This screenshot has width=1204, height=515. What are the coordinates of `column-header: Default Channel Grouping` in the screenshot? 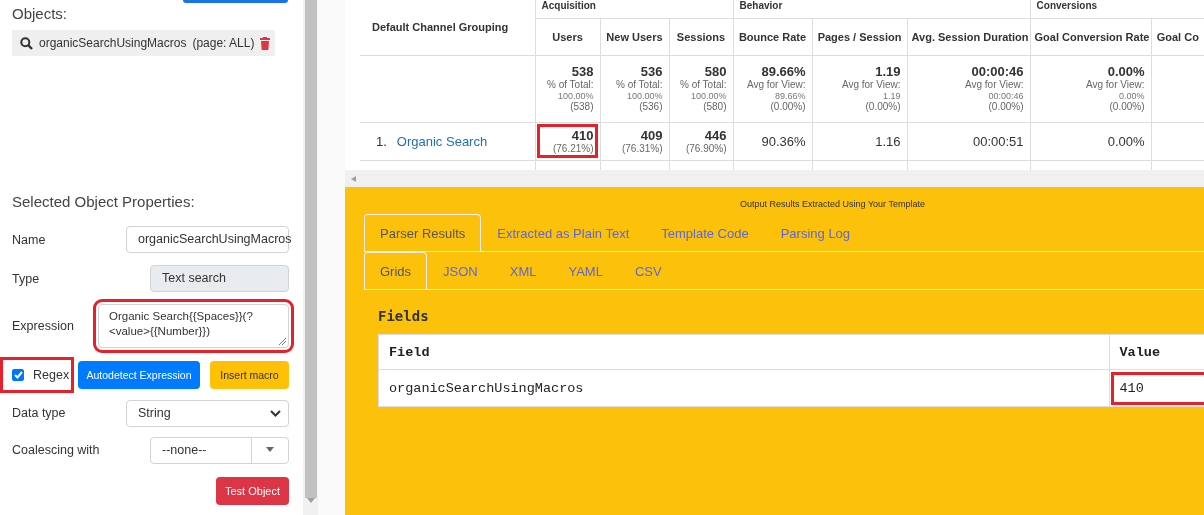 It's located at (447, 27).